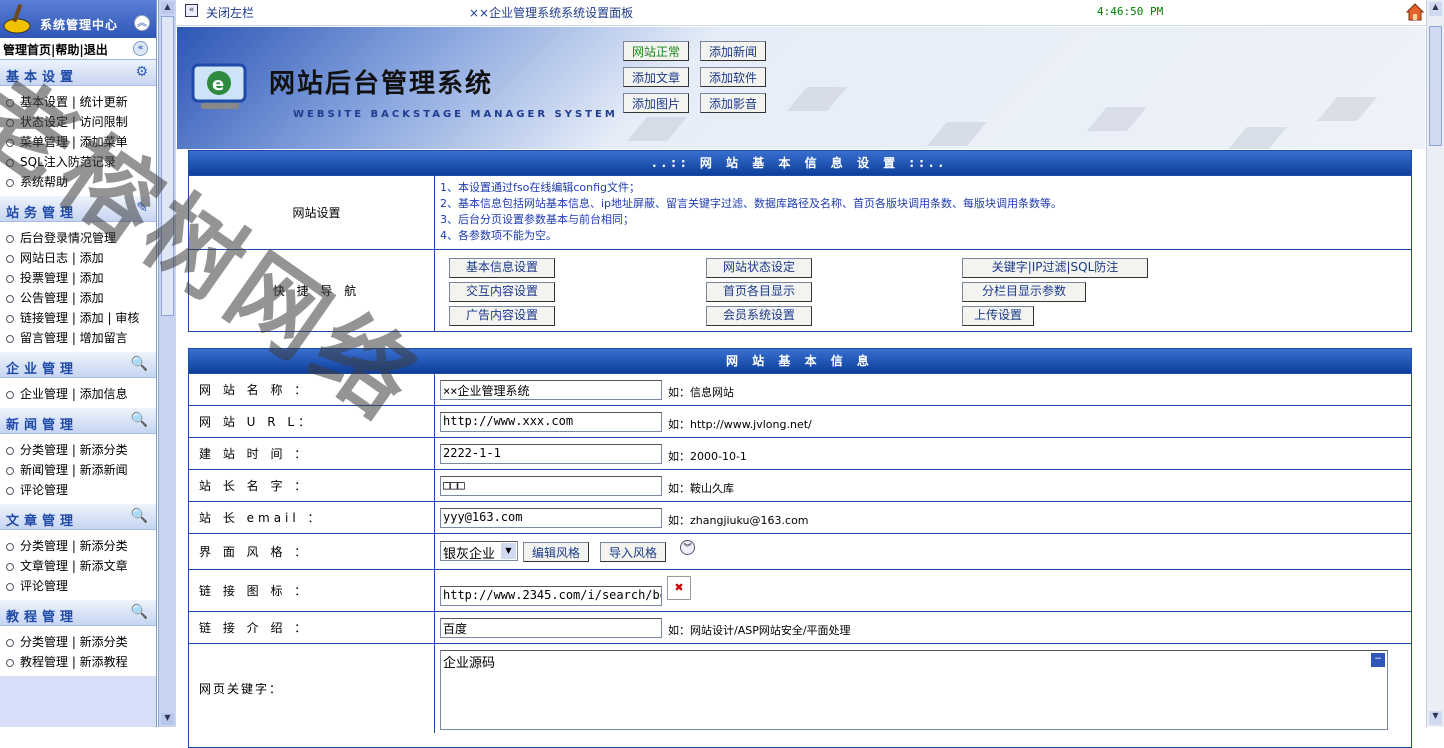 Image resolution: width=1444 pixels, height=748 pixels. Describe the element at coordinates (800, 551) in the screenshot. I see `style-row: 界 面 风 格 ： 银灰企业 ▼ 编辑风格 导入风格 ︾` at that location.